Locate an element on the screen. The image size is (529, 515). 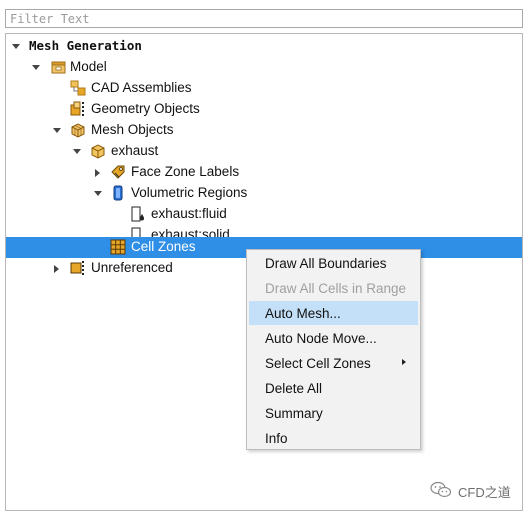
mesh-object-icon is located at coordinates (98, 151).